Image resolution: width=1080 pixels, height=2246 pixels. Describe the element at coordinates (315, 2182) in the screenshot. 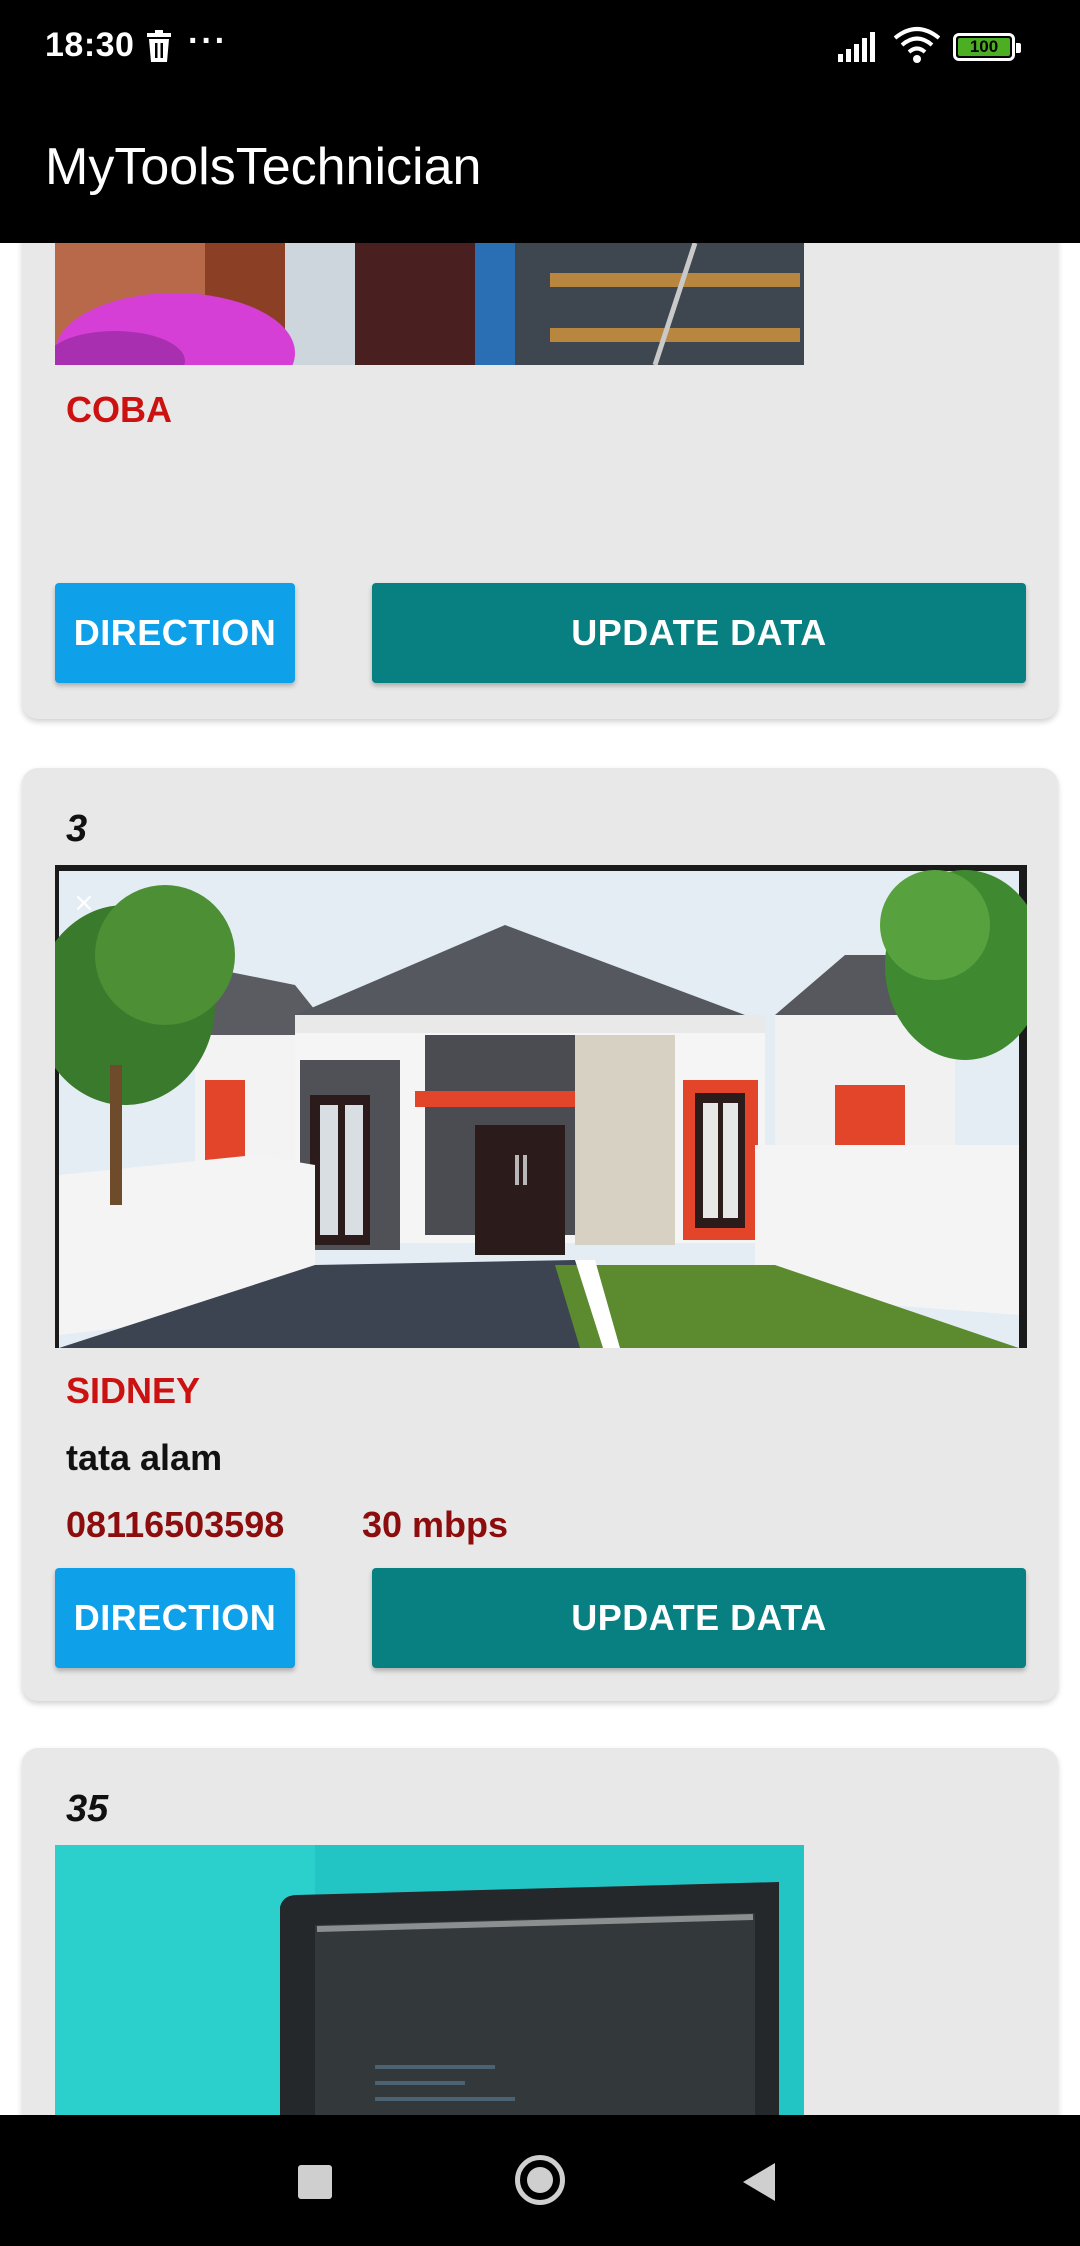

I see `recent-apps-icon` at that location.